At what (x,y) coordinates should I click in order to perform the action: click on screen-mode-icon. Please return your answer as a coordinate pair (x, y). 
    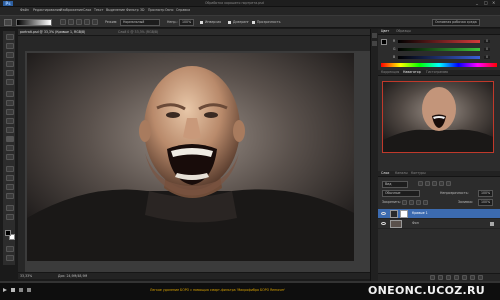
    Looking at the image, I should click on (10, 258).